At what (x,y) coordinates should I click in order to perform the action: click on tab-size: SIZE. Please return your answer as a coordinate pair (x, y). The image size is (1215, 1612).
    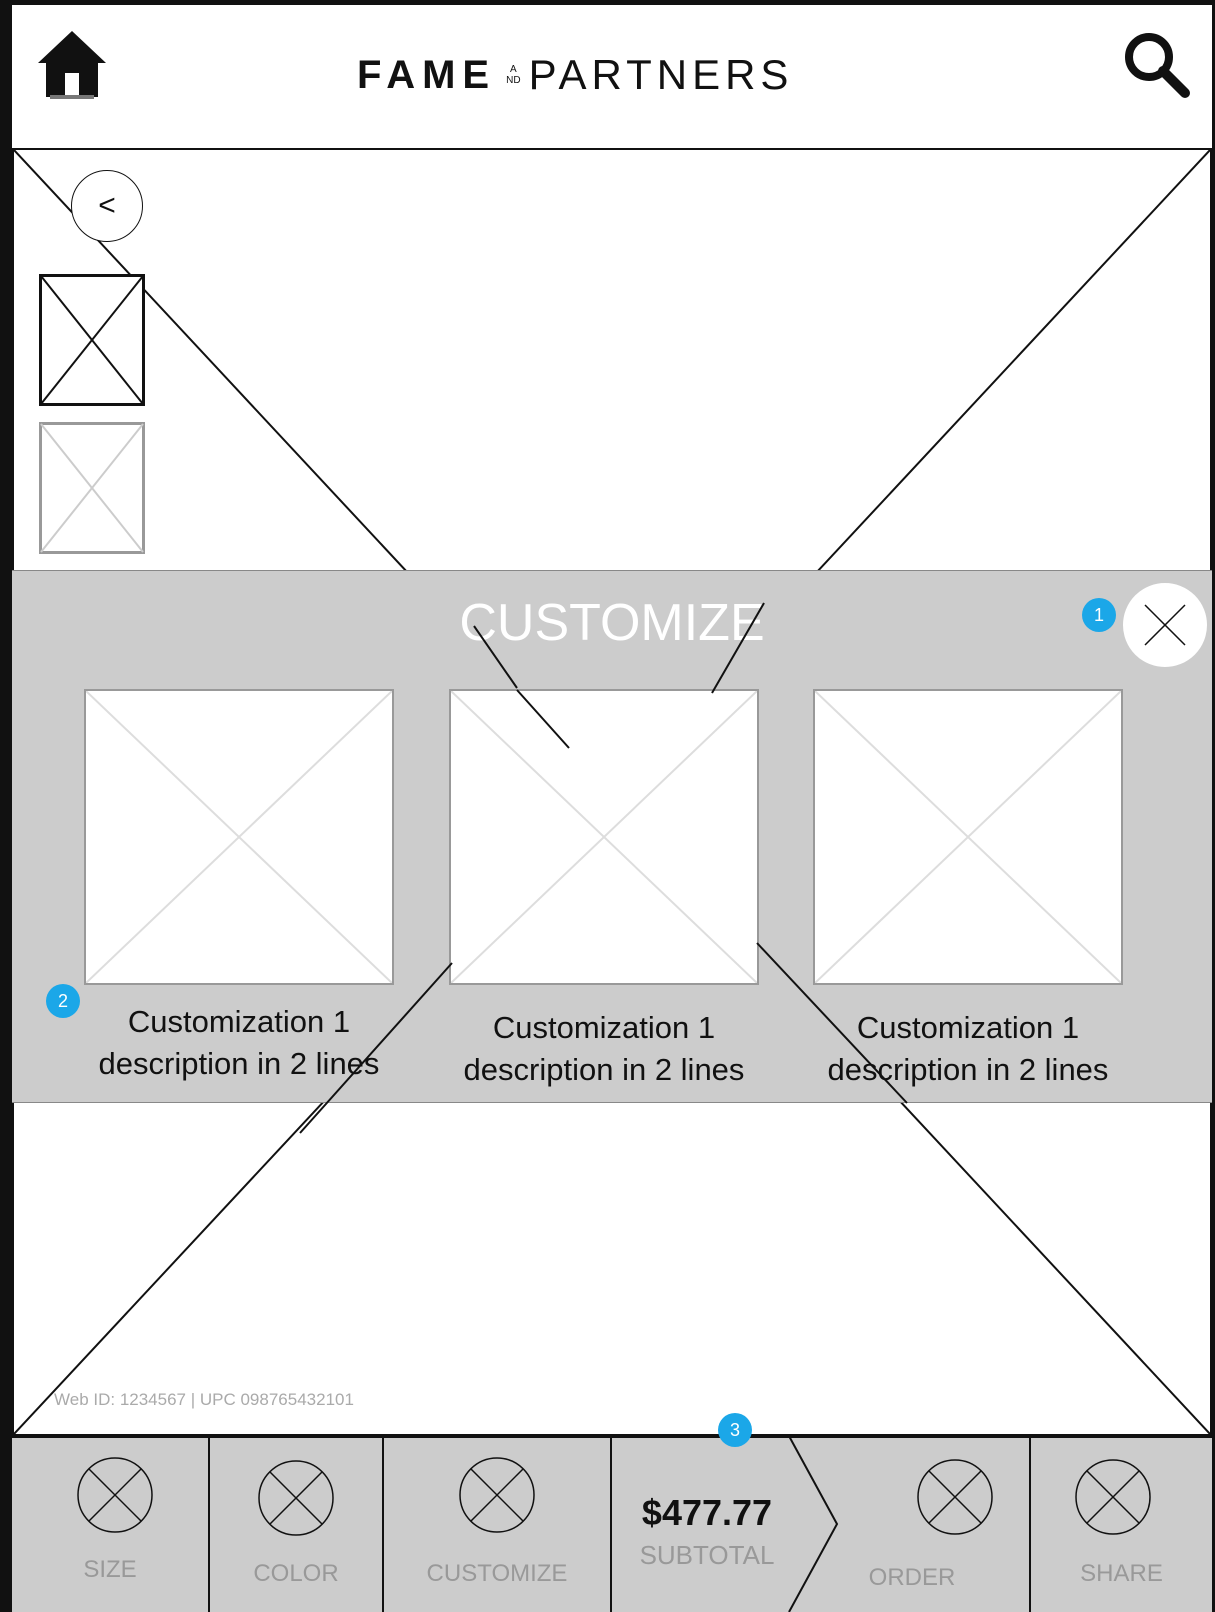
    Looking at the image, I should click on (110, 1524).